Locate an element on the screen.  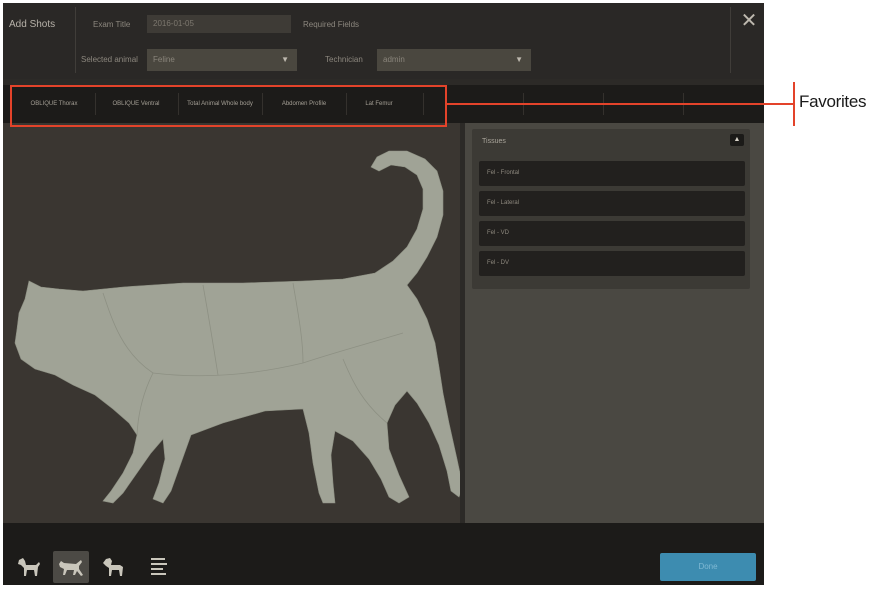
tissue-item: Fel - Frontal is located at coordinates (612, 173).